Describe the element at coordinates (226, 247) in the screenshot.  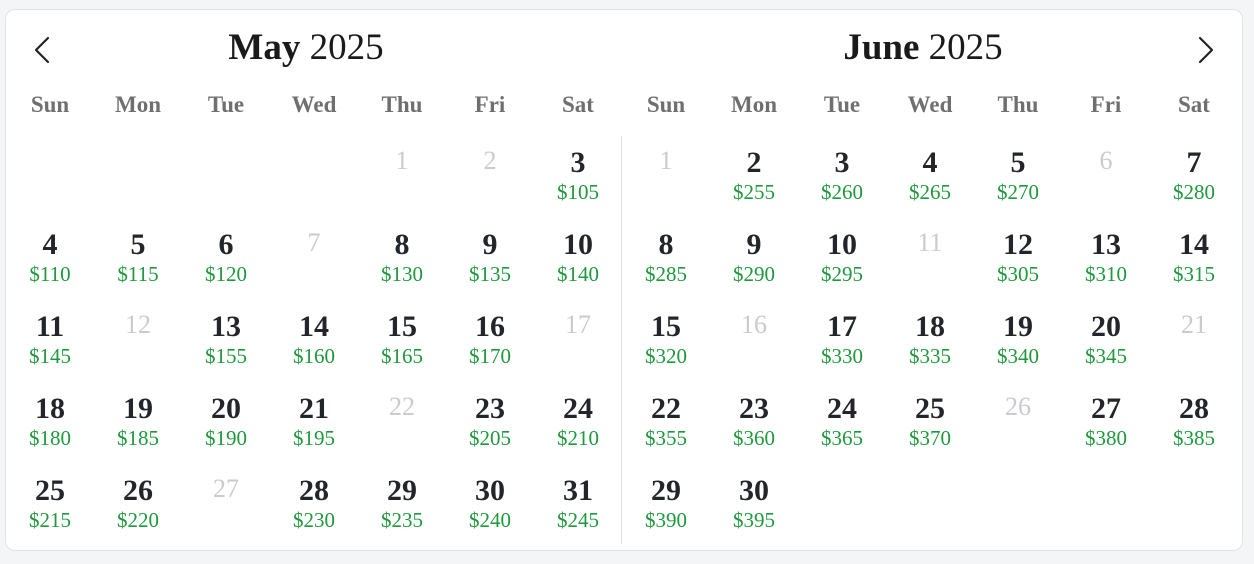
I see `day-cell-may-6: 6 $120` at that location.